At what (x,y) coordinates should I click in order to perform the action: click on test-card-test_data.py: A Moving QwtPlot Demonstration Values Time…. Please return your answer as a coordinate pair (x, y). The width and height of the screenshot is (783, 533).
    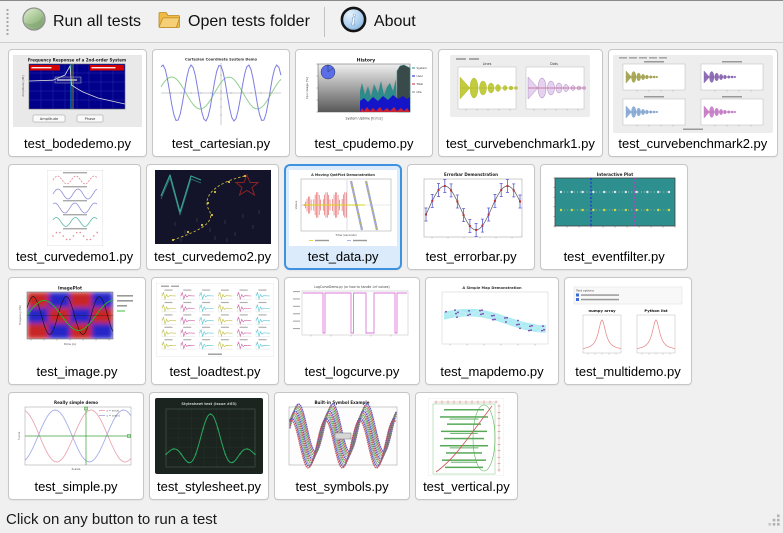
    Looking at the image, I should click on (343, 217).